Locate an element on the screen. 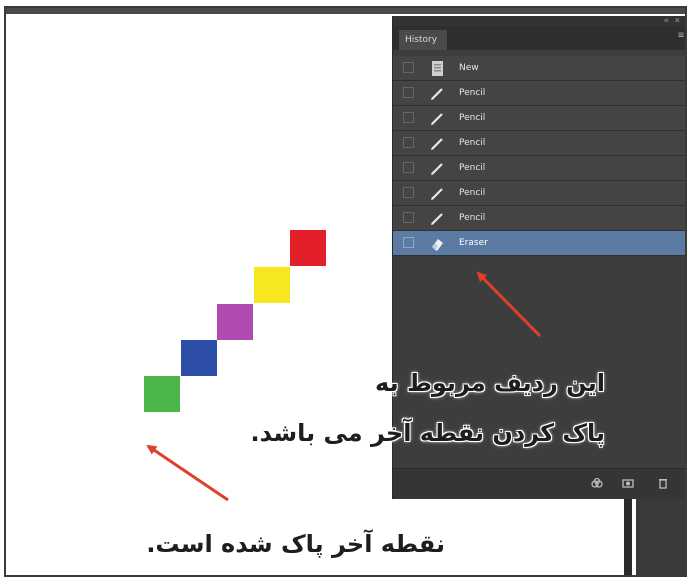 This screenshot has height=581, width=691. panel-dock is located at coordinates (660, 537).